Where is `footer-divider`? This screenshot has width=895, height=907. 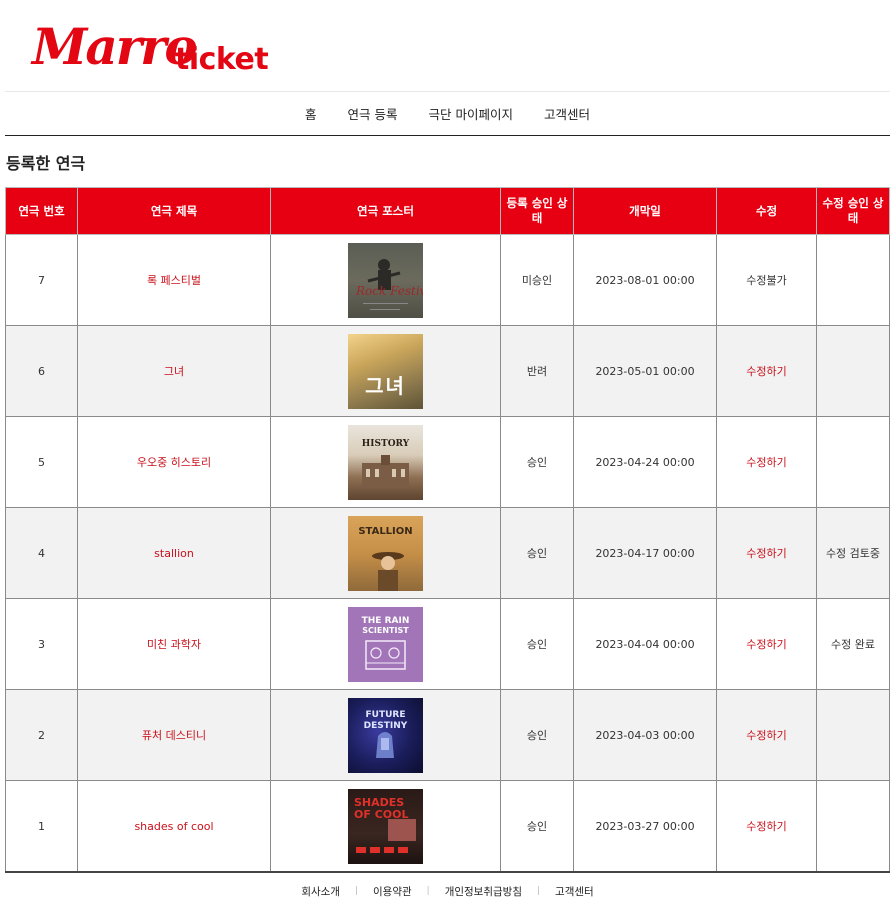
footer-divider is located at coordinates (447, 872).